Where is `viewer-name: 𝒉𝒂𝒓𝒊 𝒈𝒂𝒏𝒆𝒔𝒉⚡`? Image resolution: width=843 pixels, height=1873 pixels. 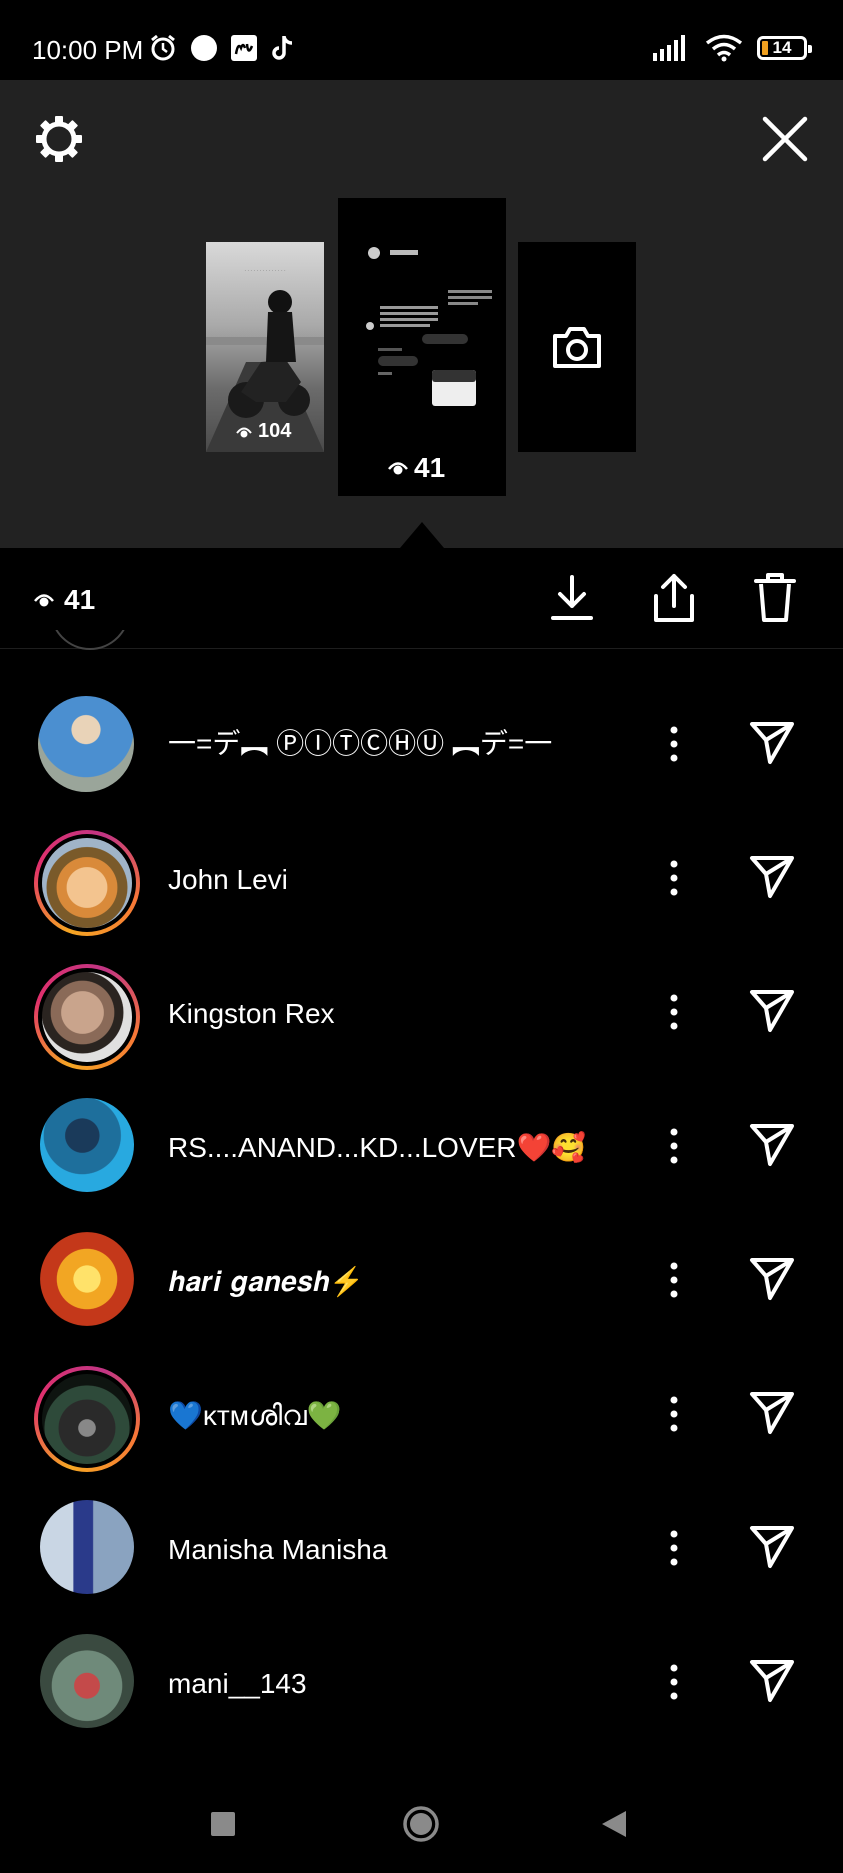
viewer-name: 𝒉𝒂𝒓𝒊 𝒈𝒂𝒏𝒆𝒔𝒉⚡ is located at coordinates (266, 1281).